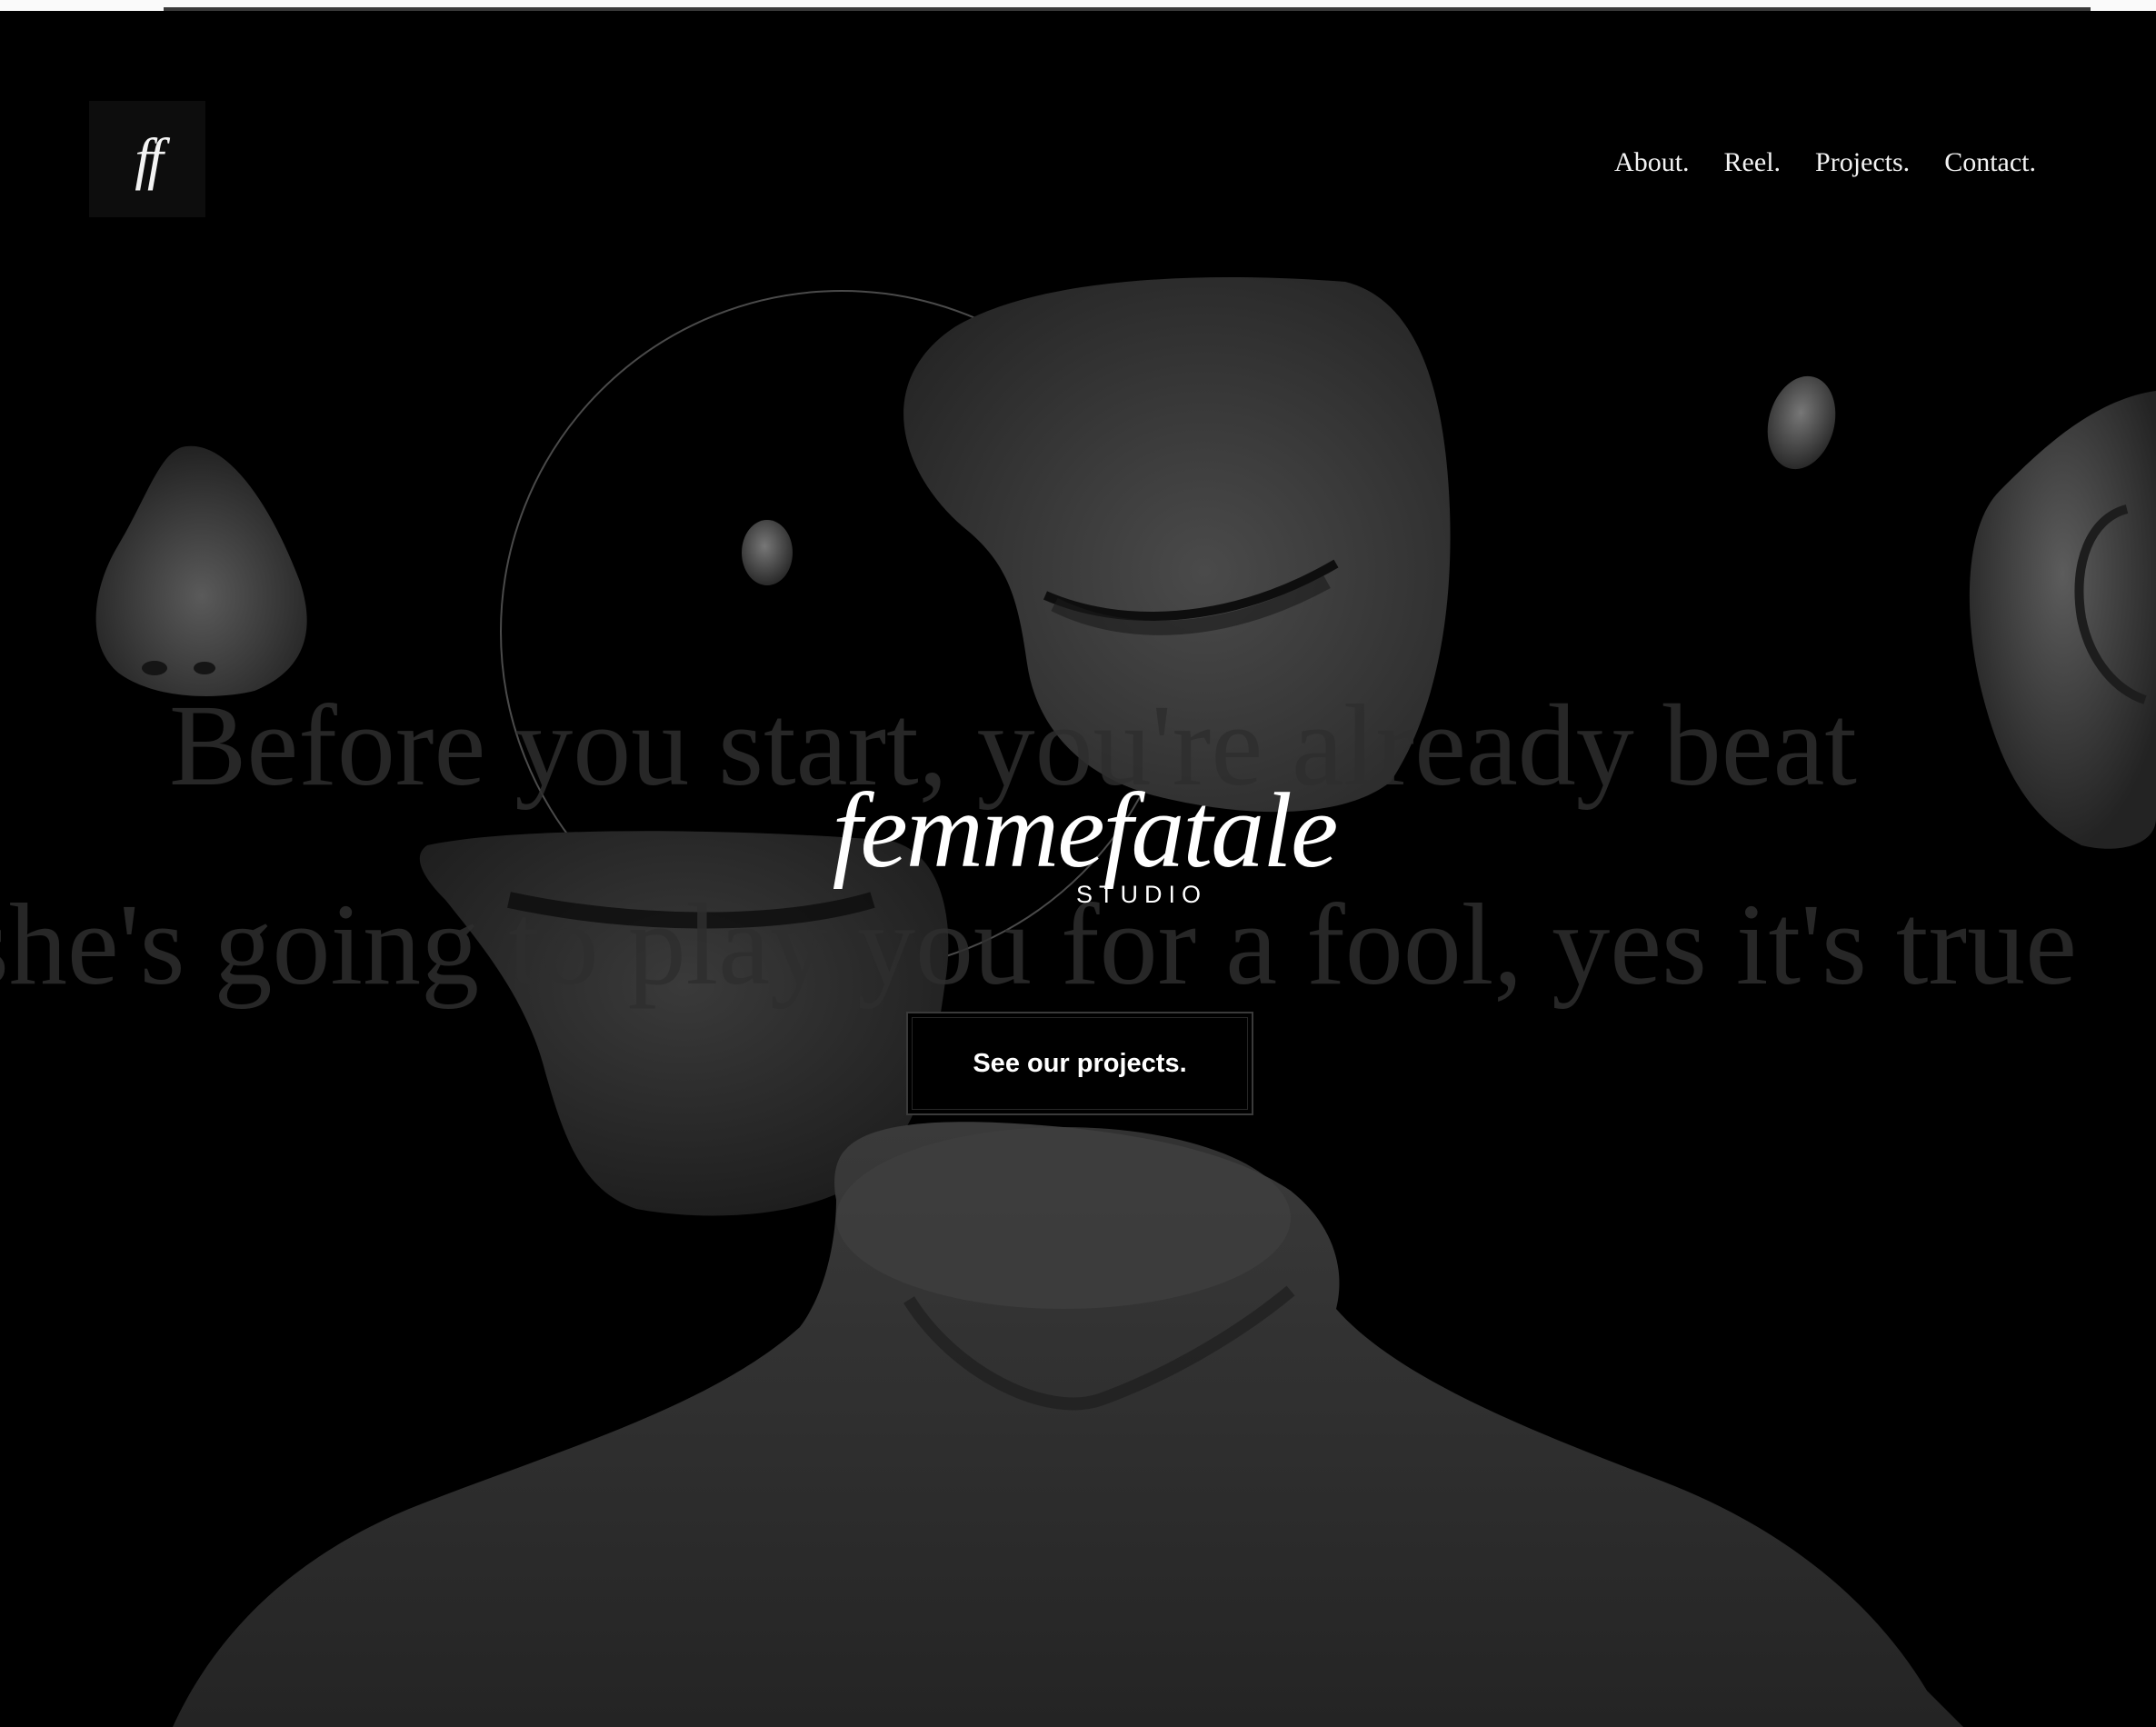  I want to click on see-projects-button: See our projects., so click(1079, 1063).